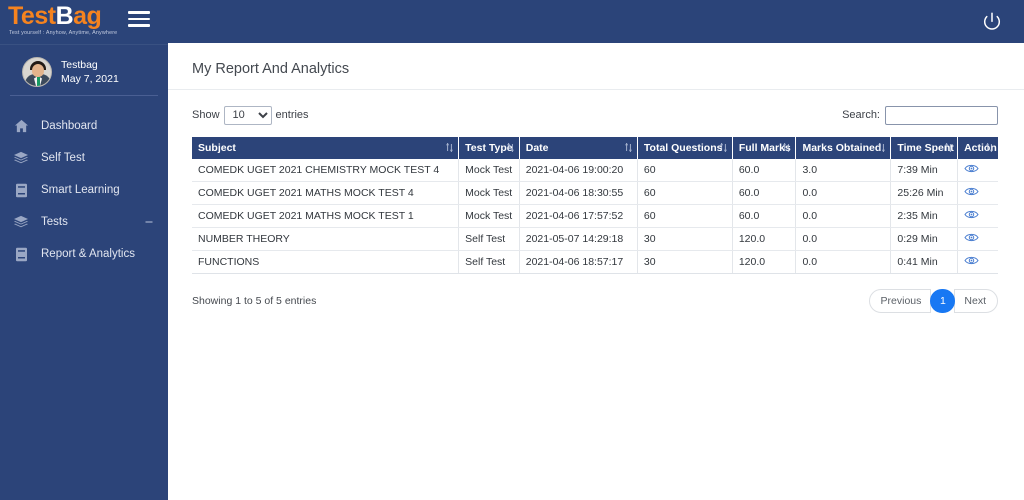 This screenshot has width=1024, height=500. I want to click on sidebar-item-dashboard: Dashboard, so click(84, 126).